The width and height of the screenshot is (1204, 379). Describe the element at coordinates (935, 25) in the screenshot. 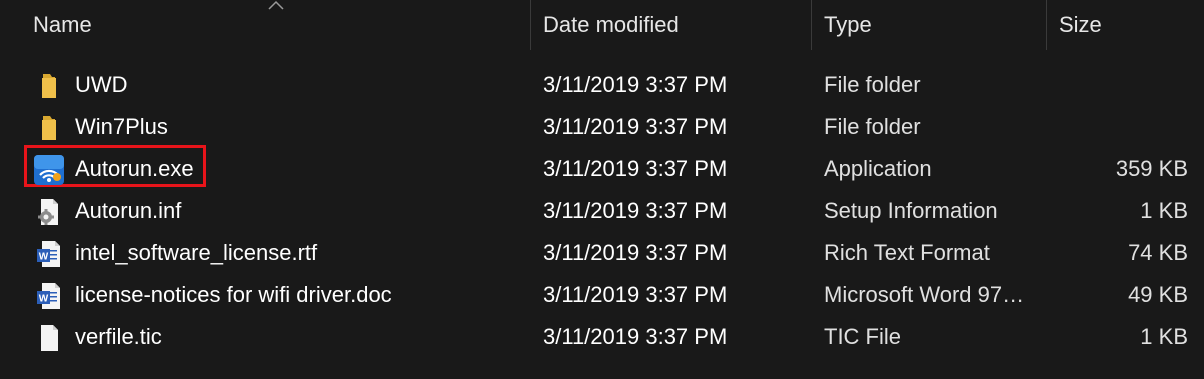

I see `column-header-type: Type` at that location.